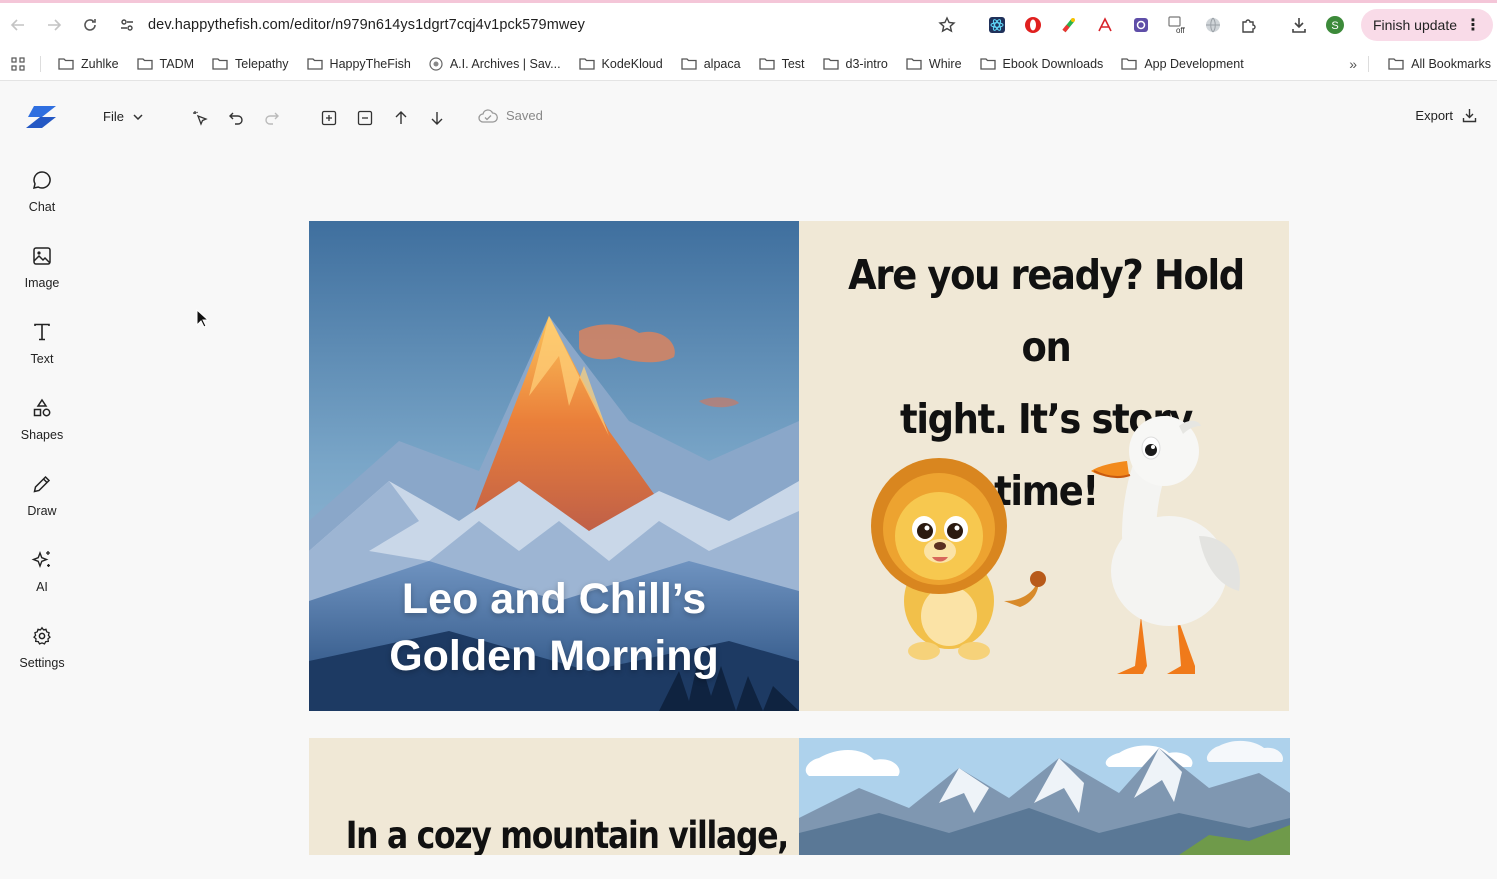 This screenshot has height=879, width=1497. Describe the element at coordinates (41, 180) in the screenshot. I see `chat-icon` at that location.